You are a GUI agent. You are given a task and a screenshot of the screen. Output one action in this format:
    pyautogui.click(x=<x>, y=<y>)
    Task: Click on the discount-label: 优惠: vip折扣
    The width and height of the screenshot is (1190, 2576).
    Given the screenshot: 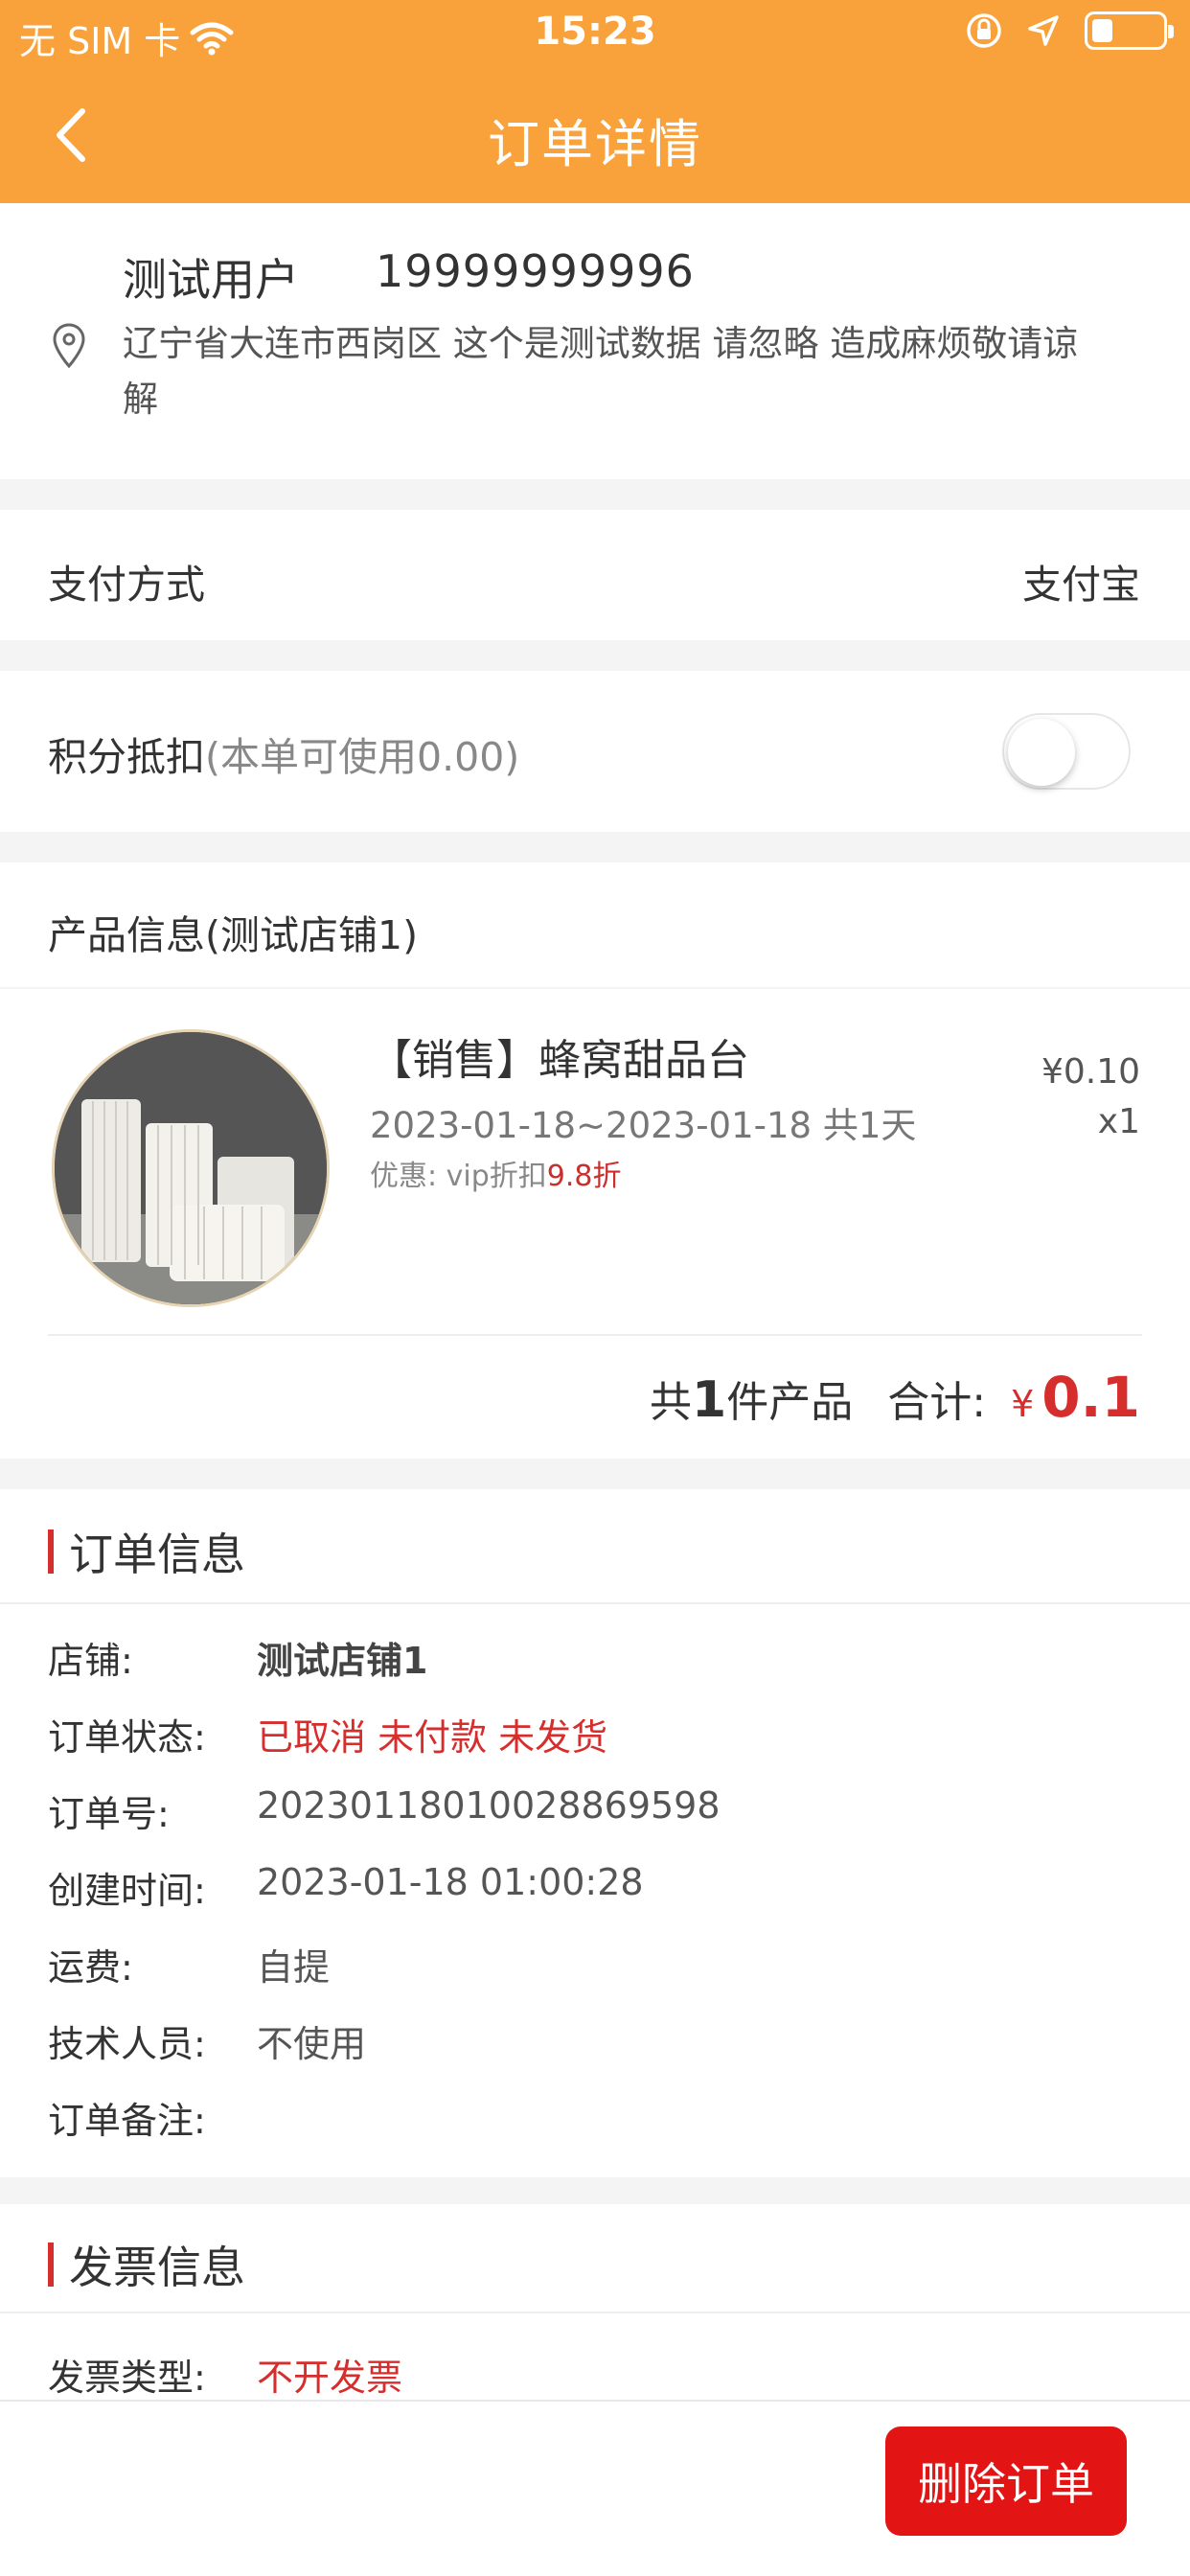 What is the action you would take?
    pyautogui.click(x=459, y=1176)
    